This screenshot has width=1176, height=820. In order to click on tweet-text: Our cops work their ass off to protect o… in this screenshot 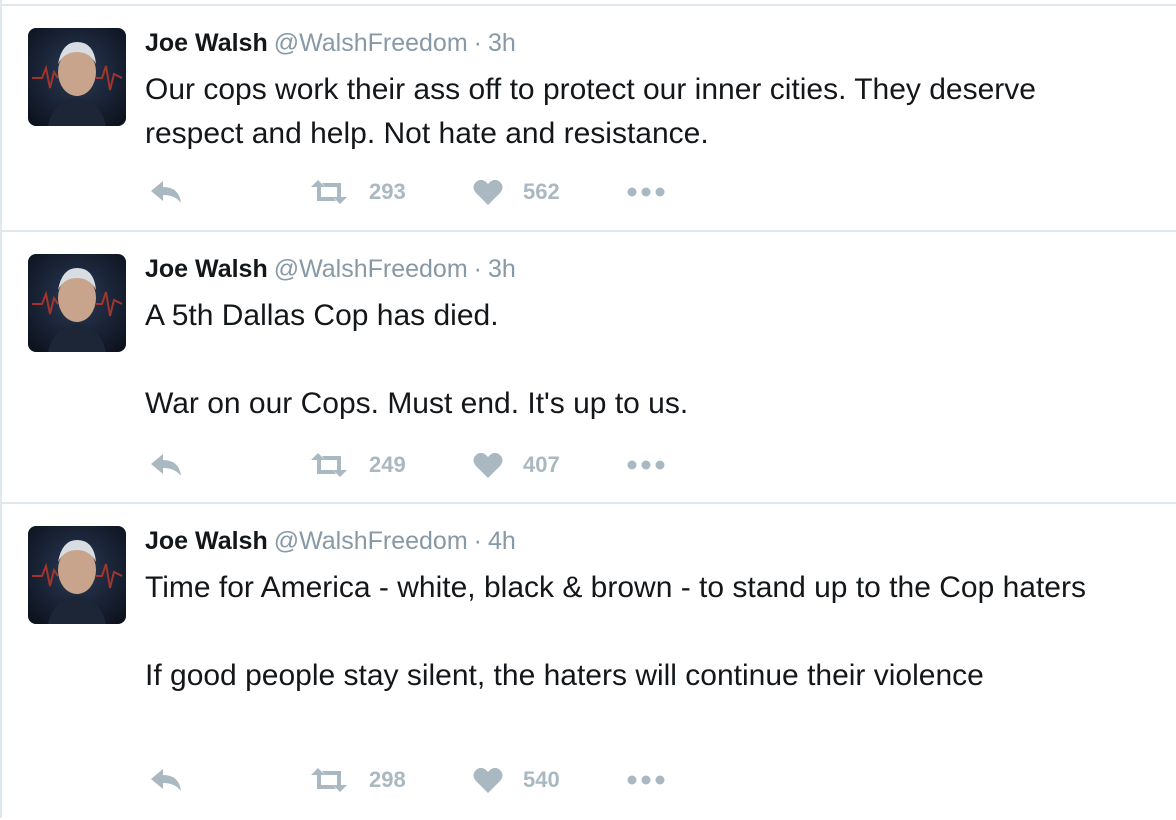, I will do `click(595, 111)`.